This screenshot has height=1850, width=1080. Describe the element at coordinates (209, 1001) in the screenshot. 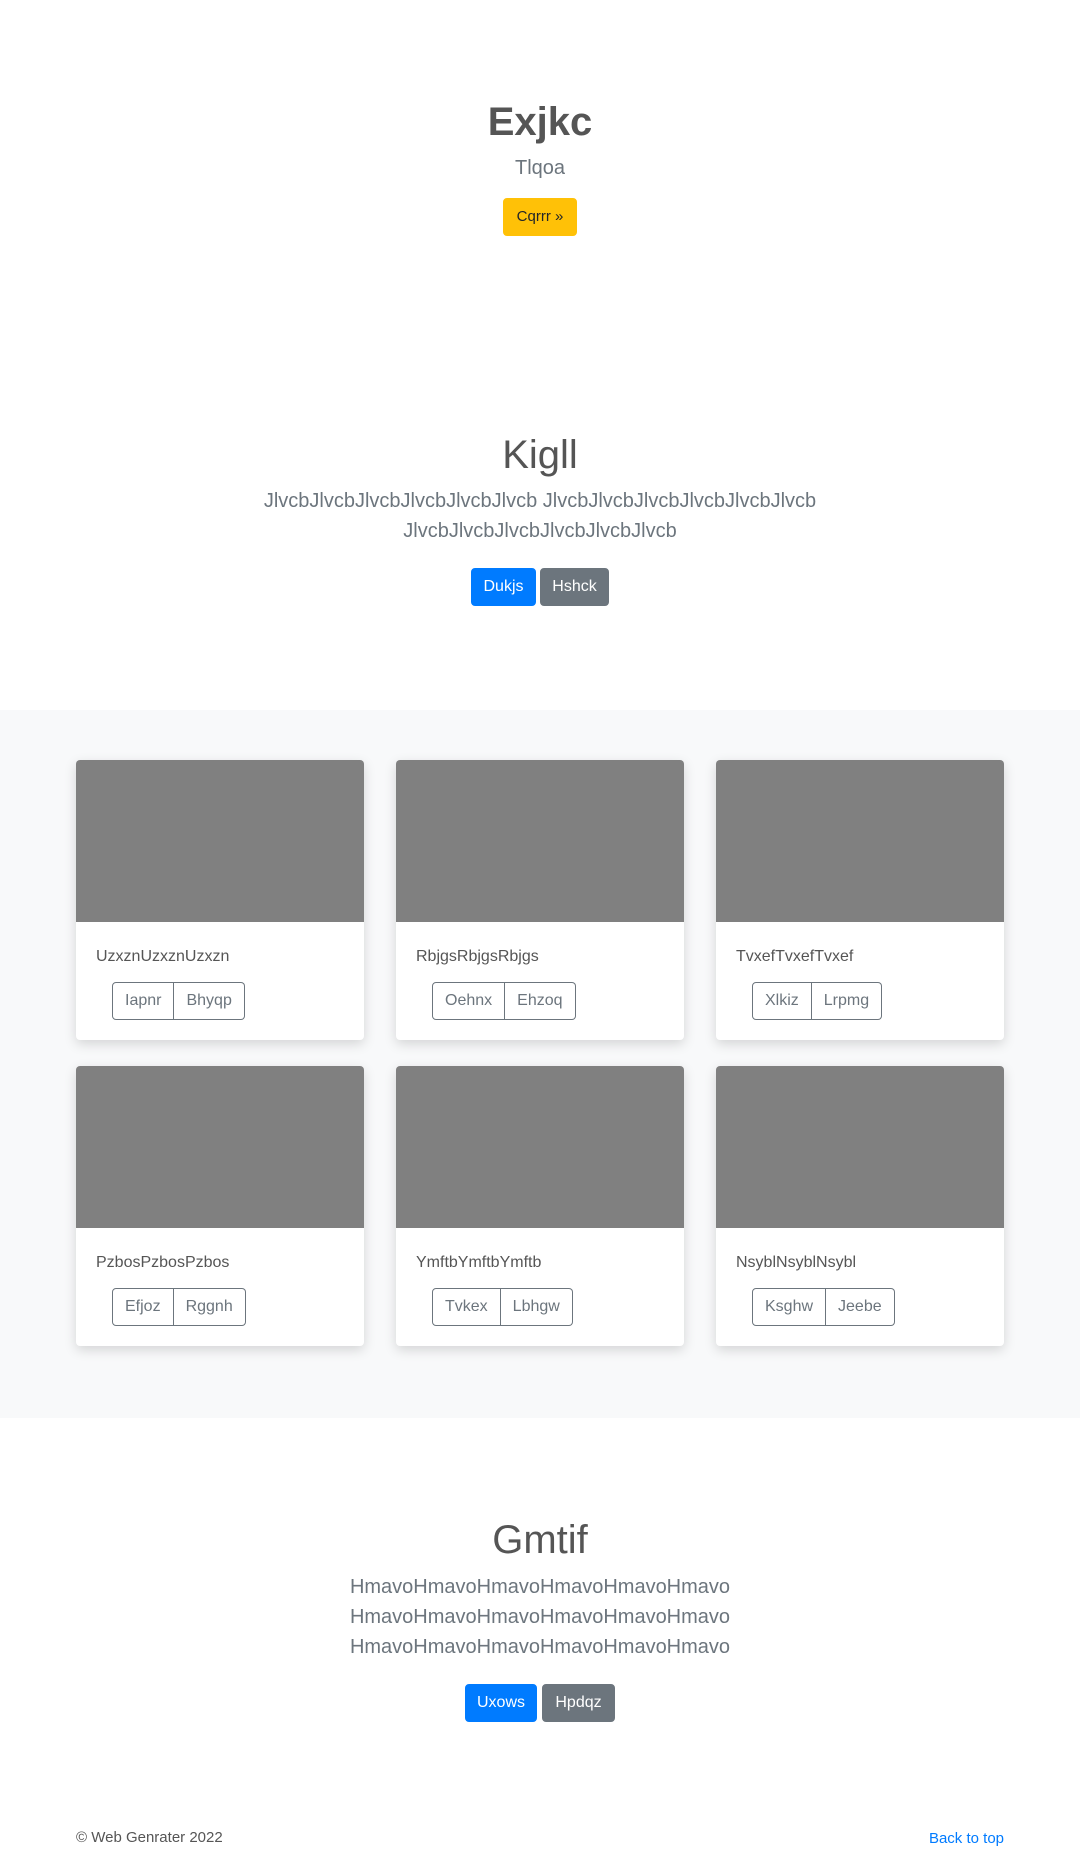

I see `card-edit-button: Bhyqp` at that location.